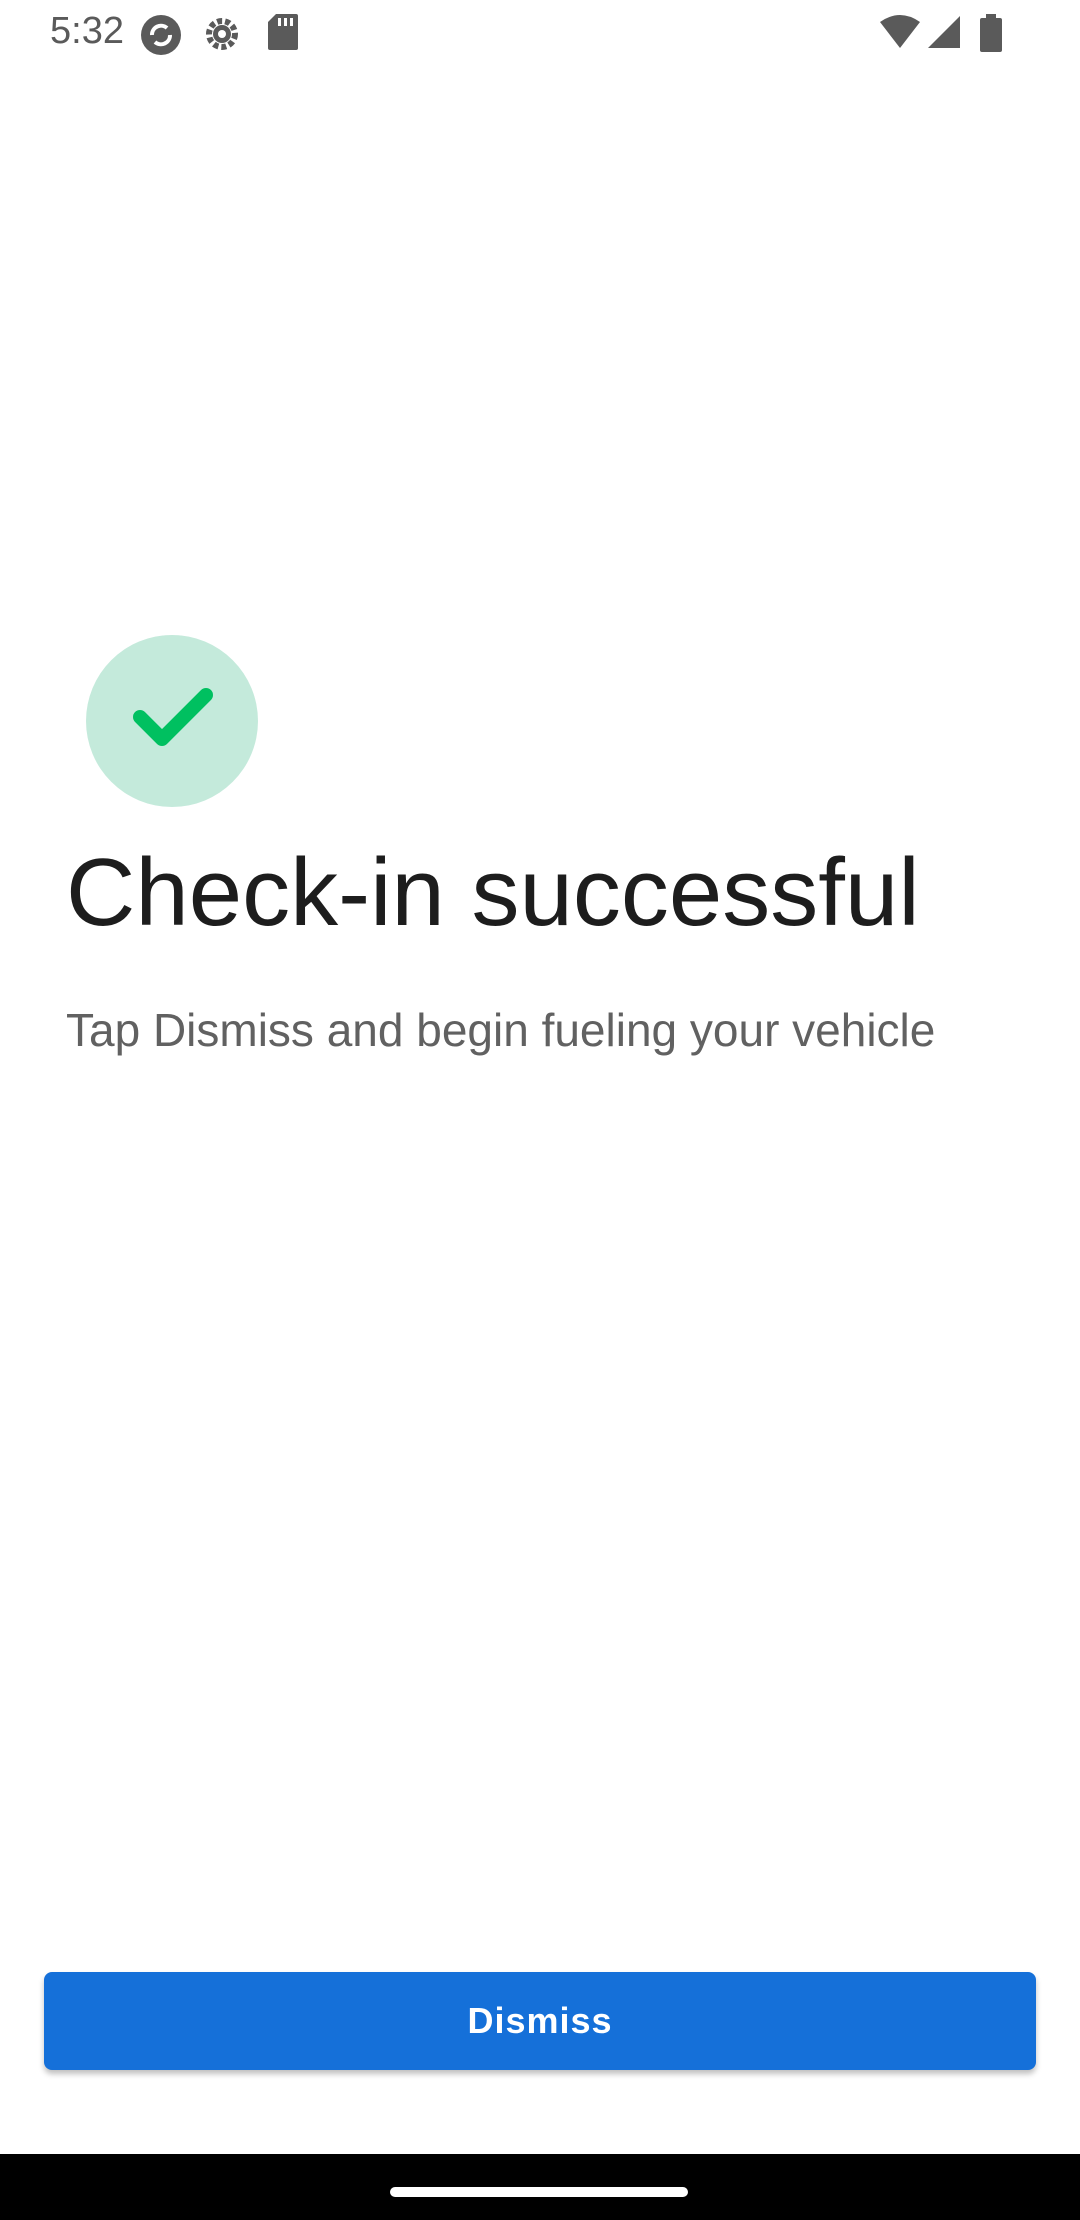  Describe the element at coordinates (87, 31) in the screenshot. I see `status-time: 5:32` at that location.